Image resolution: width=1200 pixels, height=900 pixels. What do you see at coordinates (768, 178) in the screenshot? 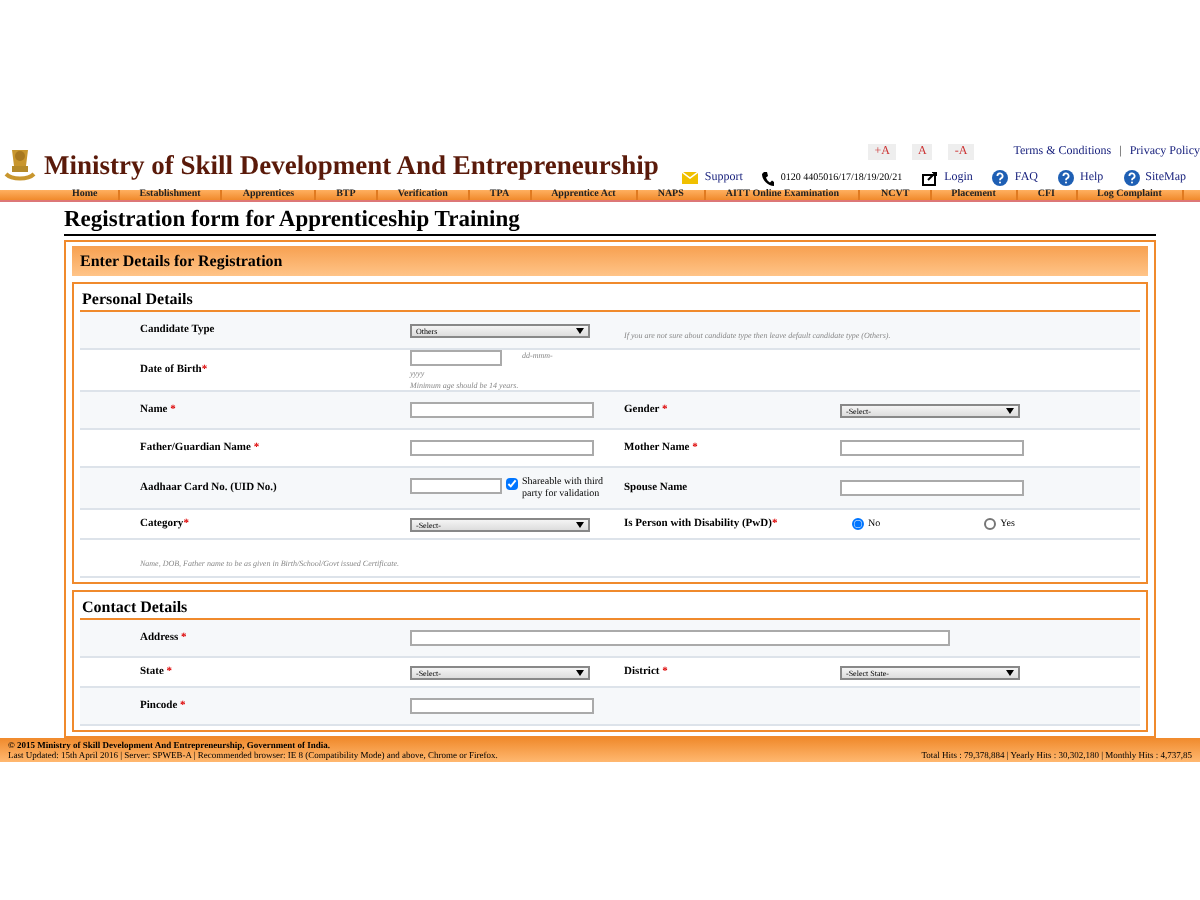
I see `phone-icon` at bounding box center [768, 178].